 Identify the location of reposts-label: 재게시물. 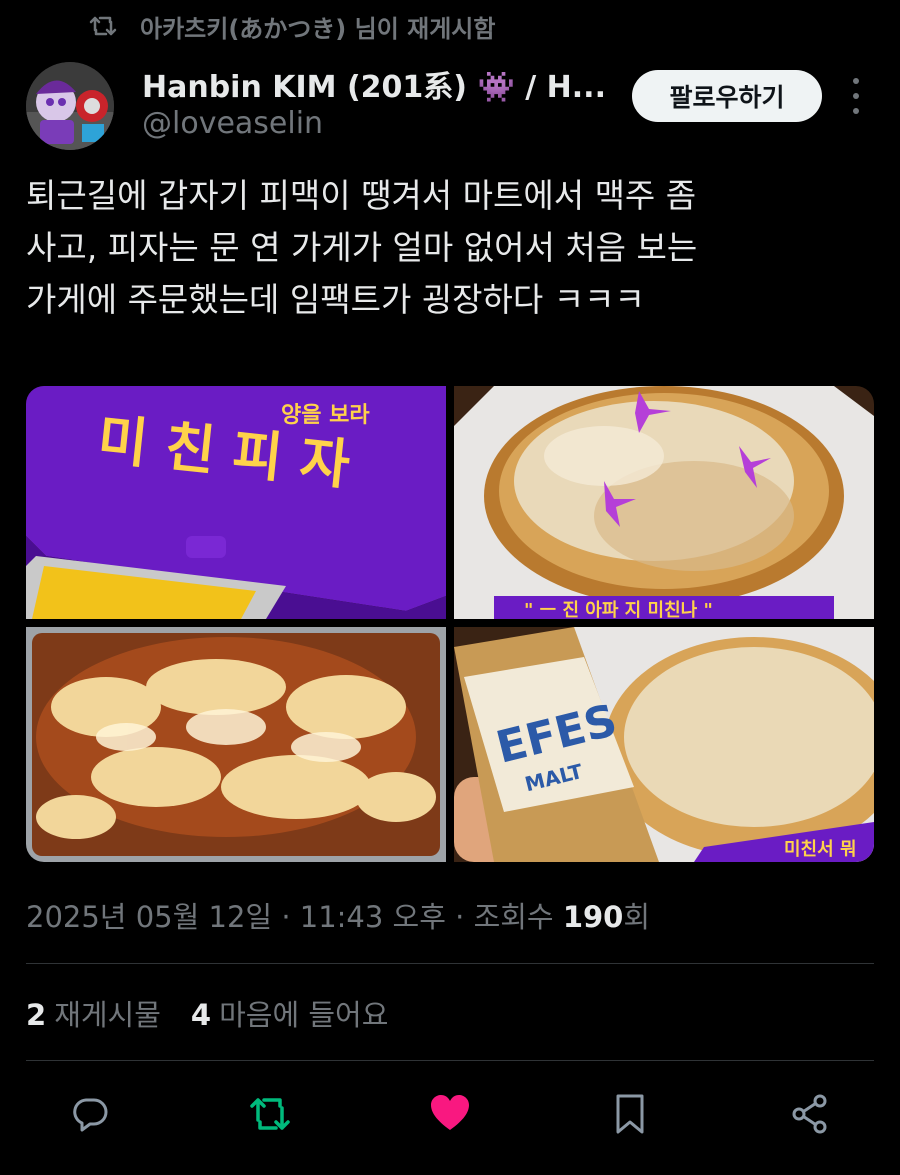
(107, 1015).